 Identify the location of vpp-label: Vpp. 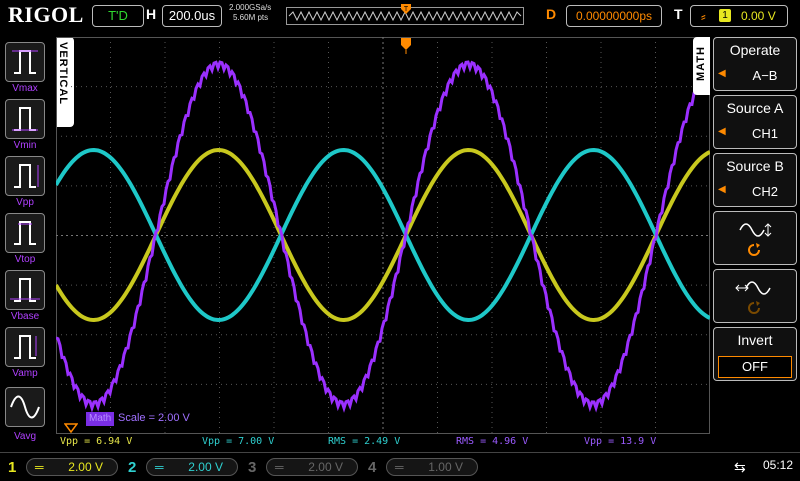
(25, 202).